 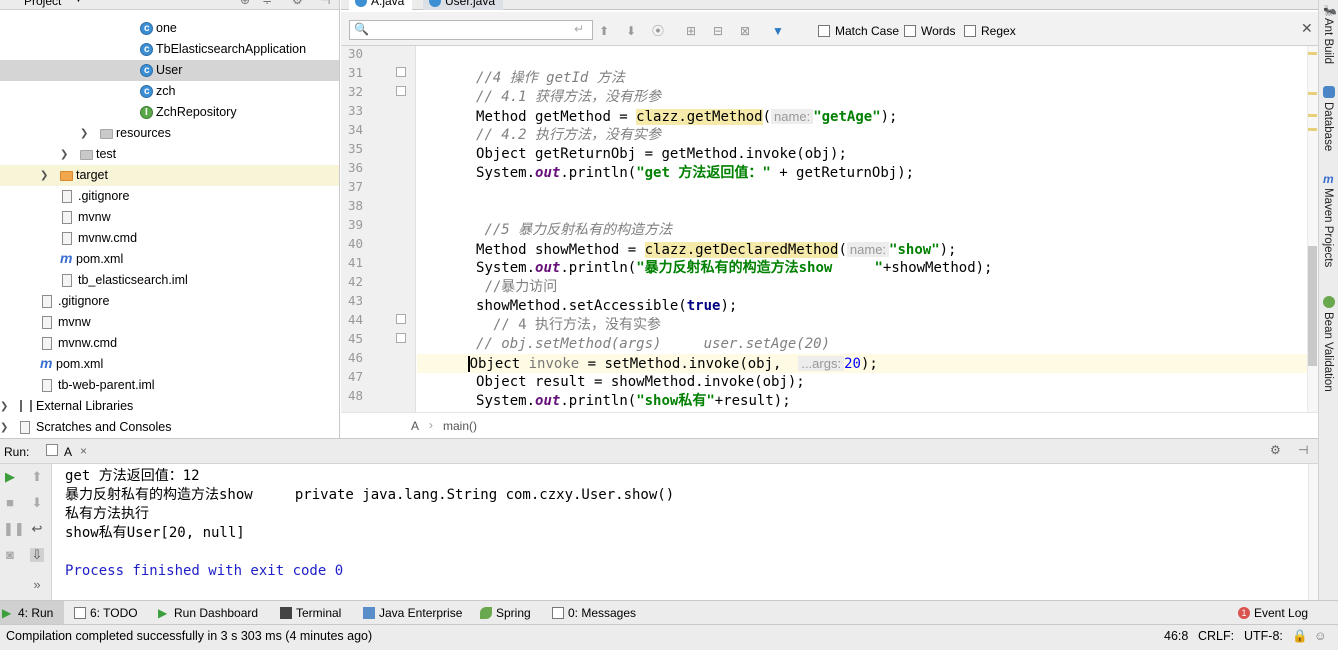 I want to click on line-number: 35, so click(x=355, y=148).